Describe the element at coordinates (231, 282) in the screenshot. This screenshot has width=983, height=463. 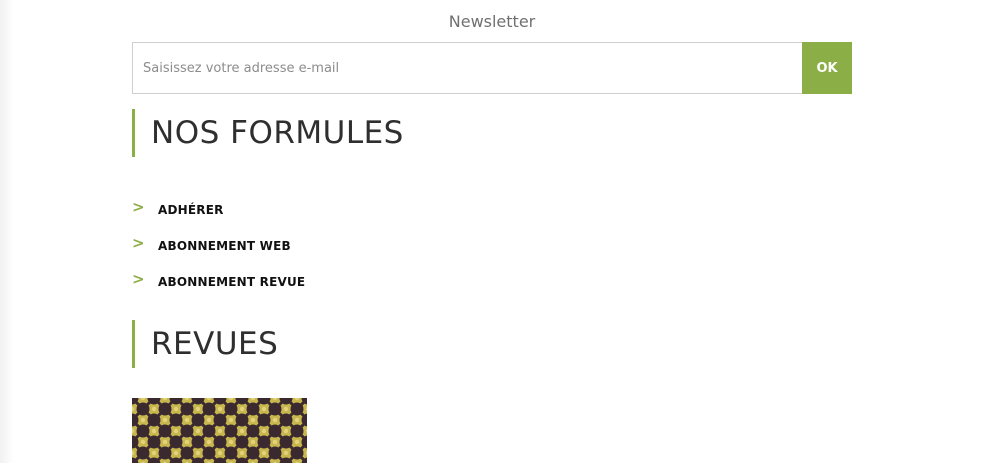
I see `formule-link-abonnement-revue: ABONNEMENT REVUE` at that location.